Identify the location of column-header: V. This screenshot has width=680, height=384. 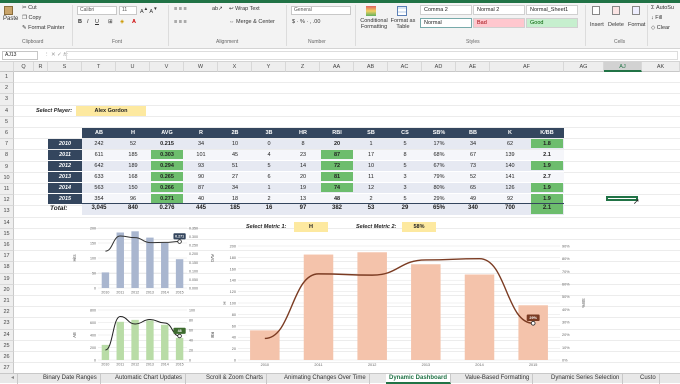
(167, 67).